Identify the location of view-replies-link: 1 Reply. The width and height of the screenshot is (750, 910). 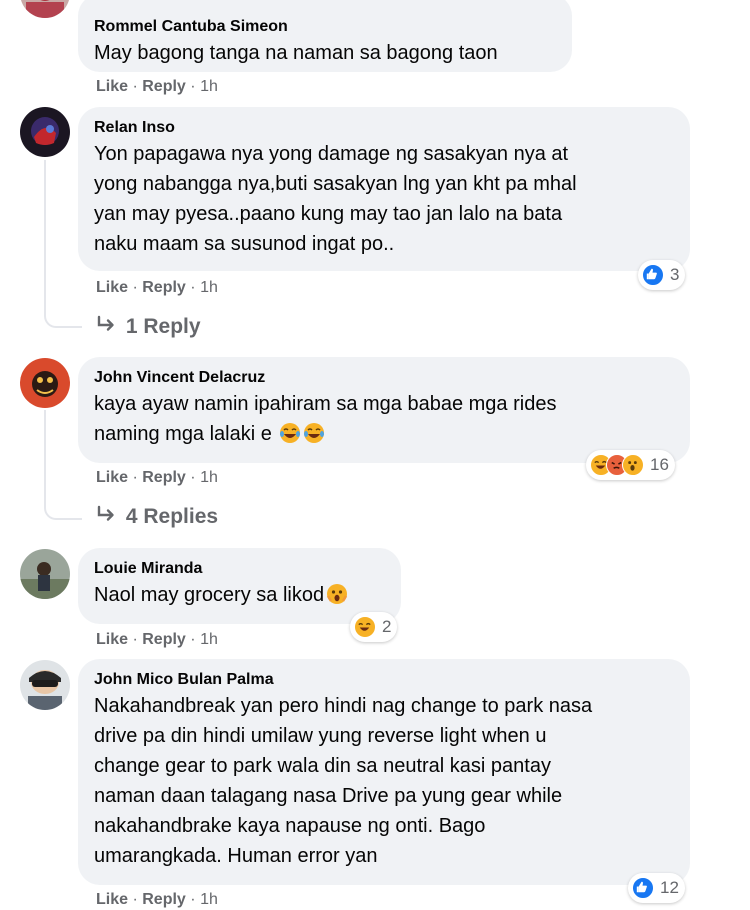
(148, 327).